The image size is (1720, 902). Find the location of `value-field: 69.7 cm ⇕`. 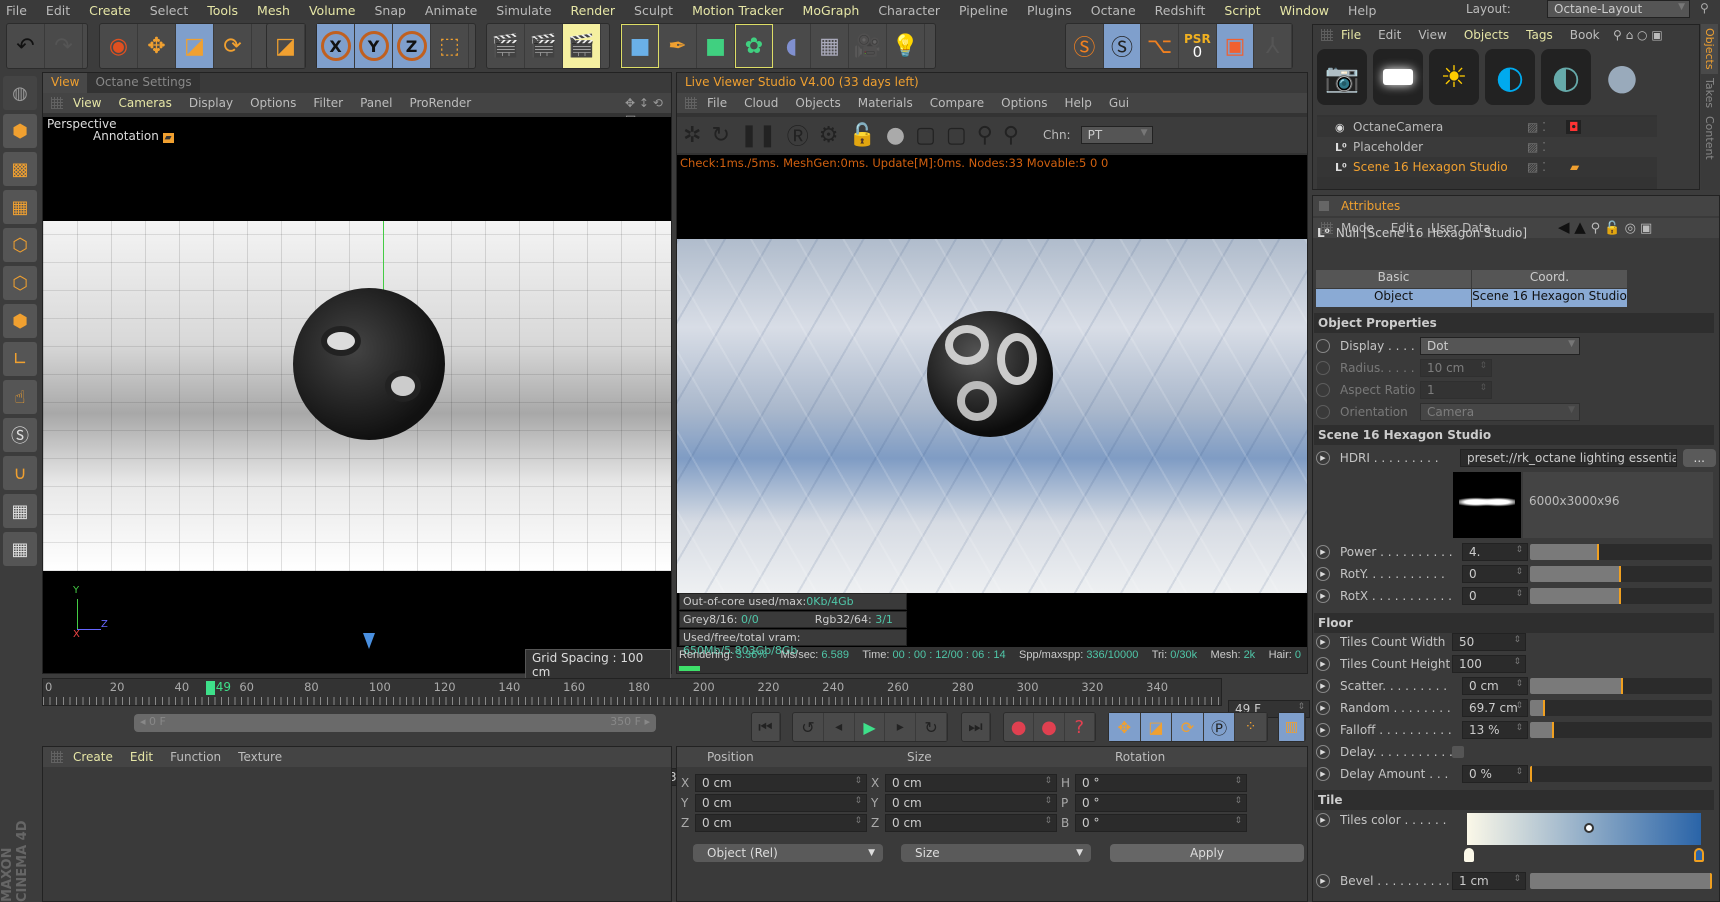

value-field: 69.7 cm ⇕ is located at coordinates (1495, 708).